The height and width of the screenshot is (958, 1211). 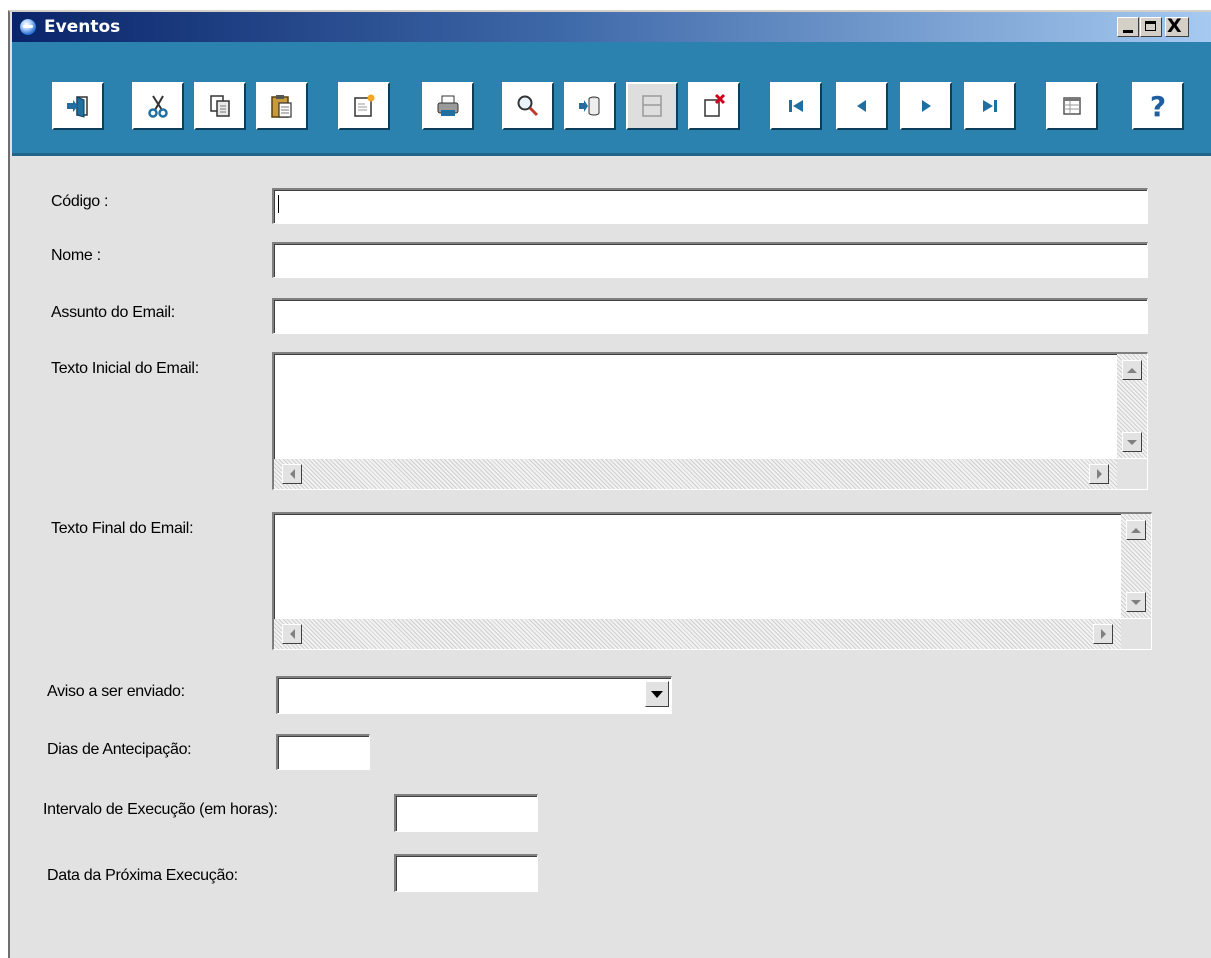 What do you see at coordinates (160, 809) in the screenshot?
I see `intervalo-label: Intervalo de Execução (em horas):` at bounding box center [160, 809].